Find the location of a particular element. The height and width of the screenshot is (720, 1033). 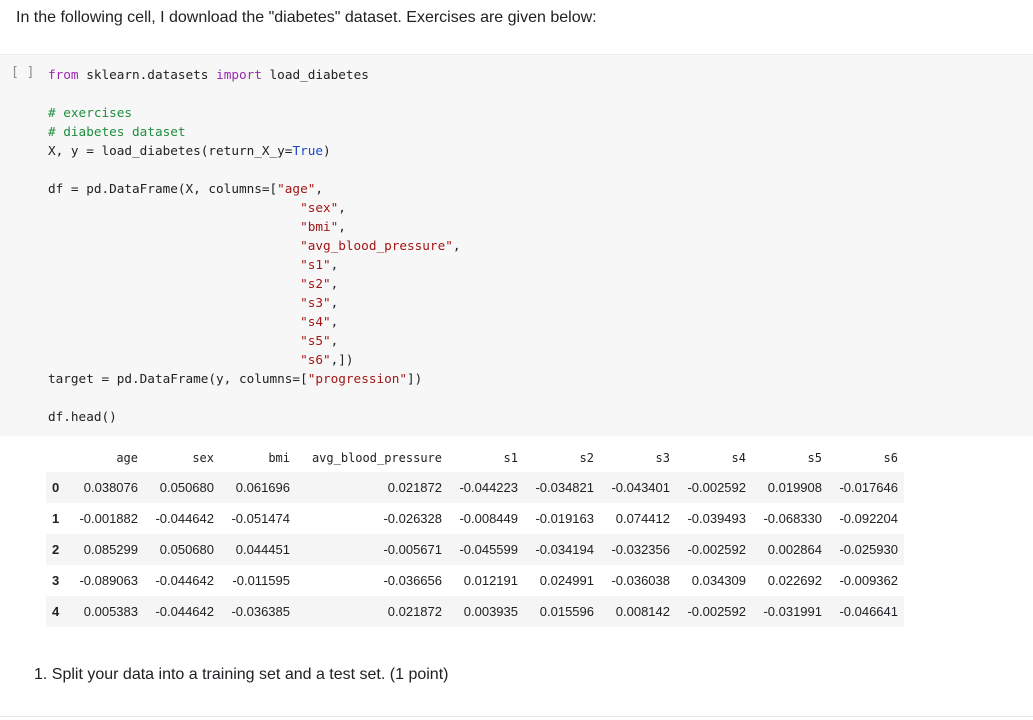

code-line: df.head() is located at coordinates (254, 416).